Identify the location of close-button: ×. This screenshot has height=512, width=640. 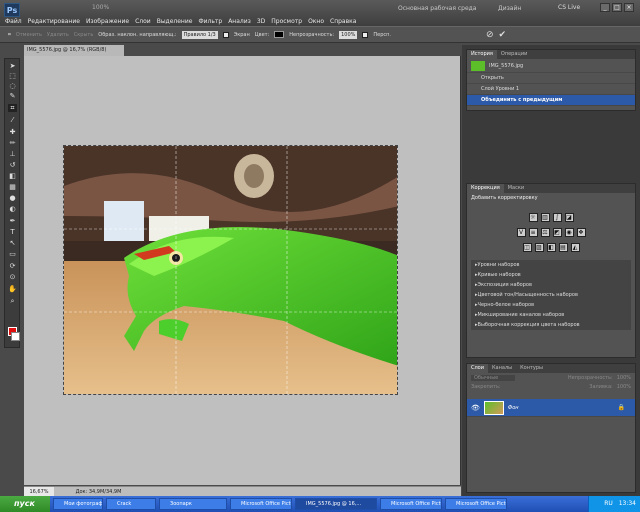
(629, 7).